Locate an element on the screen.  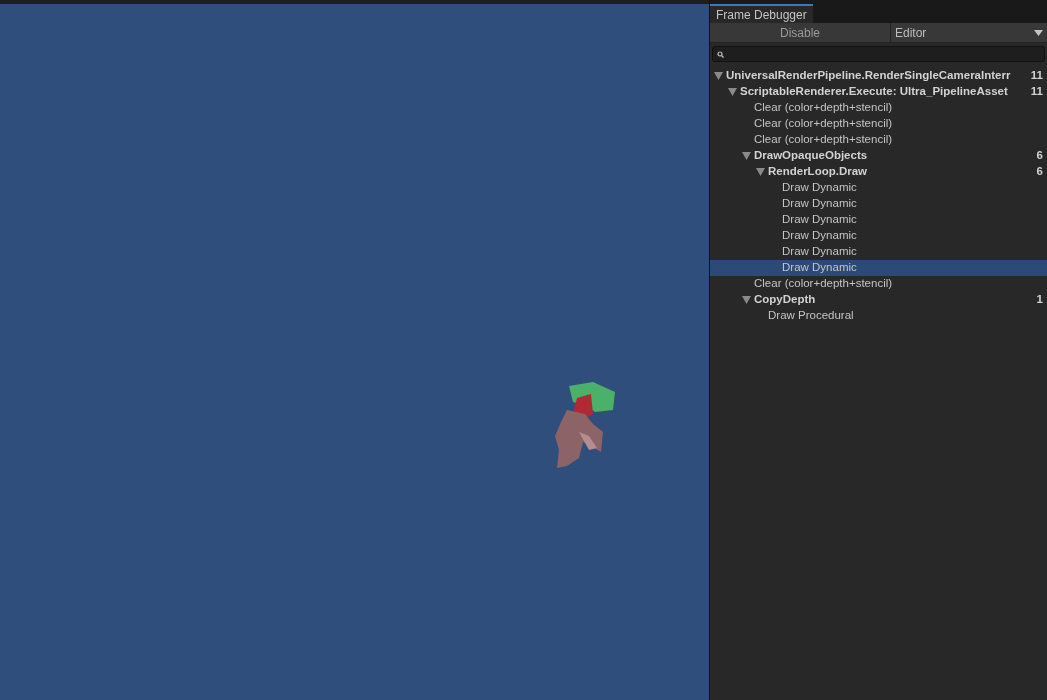
event-label: UniversalRenderPipeline.RenderSingleCameraInterr is located at coordinates (868, 76).